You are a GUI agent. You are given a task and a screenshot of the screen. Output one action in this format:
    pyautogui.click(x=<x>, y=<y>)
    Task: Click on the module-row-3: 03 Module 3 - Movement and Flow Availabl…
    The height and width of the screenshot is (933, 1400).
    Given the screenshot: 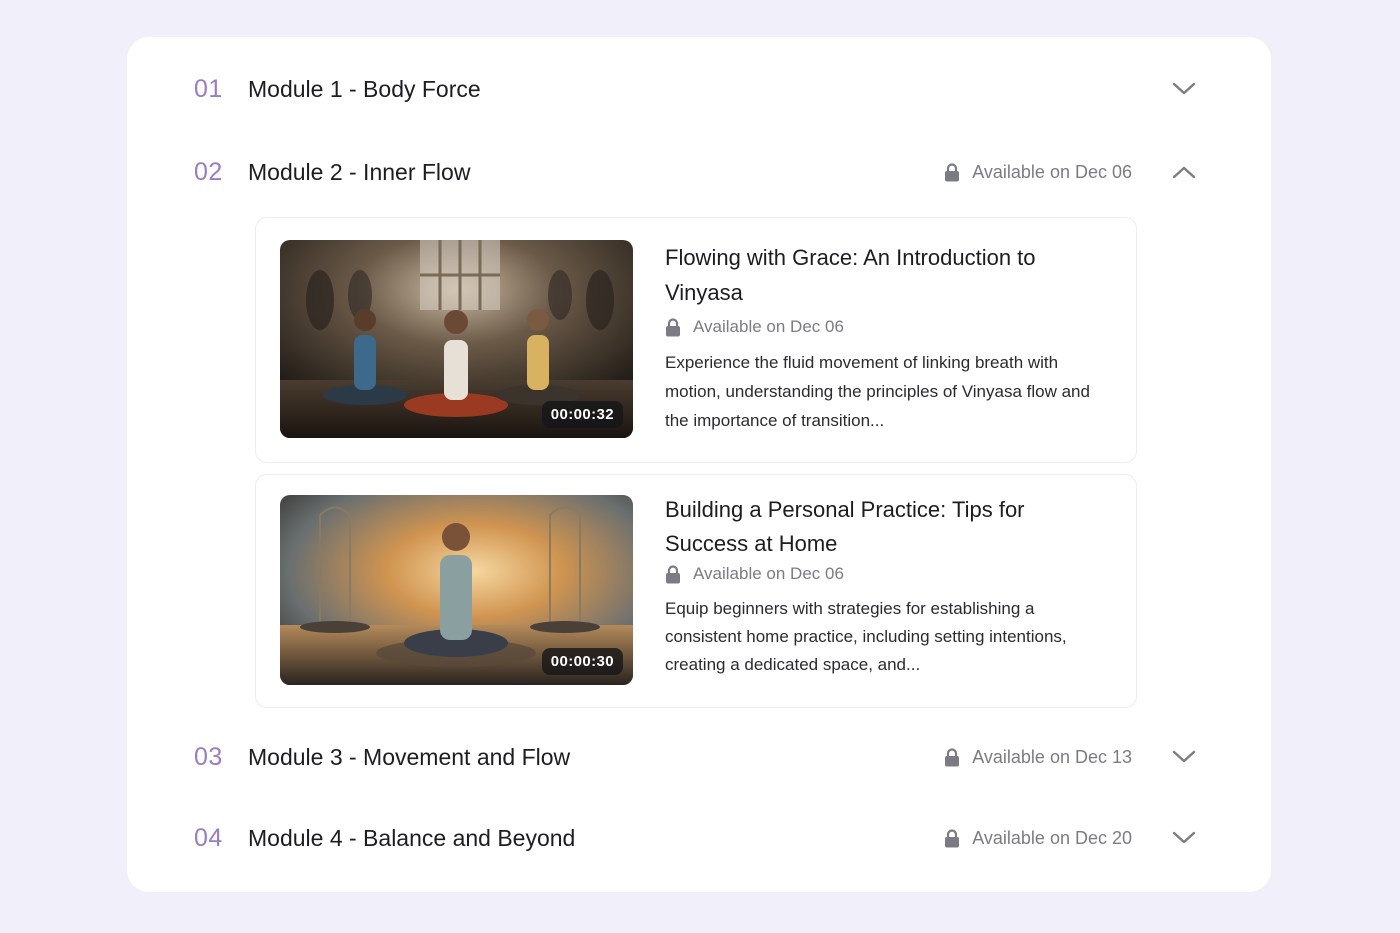 What is the action you would take?
    pyautogui.click(x=699, y=757)
    